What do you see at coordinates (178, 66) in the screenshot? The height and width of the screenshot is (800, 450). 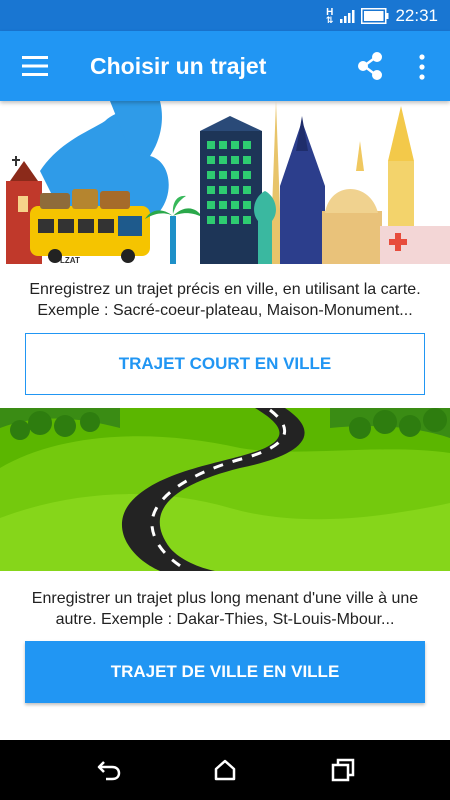 I see `page-title: Choisir un trajet` at bounding box center [178, 66].